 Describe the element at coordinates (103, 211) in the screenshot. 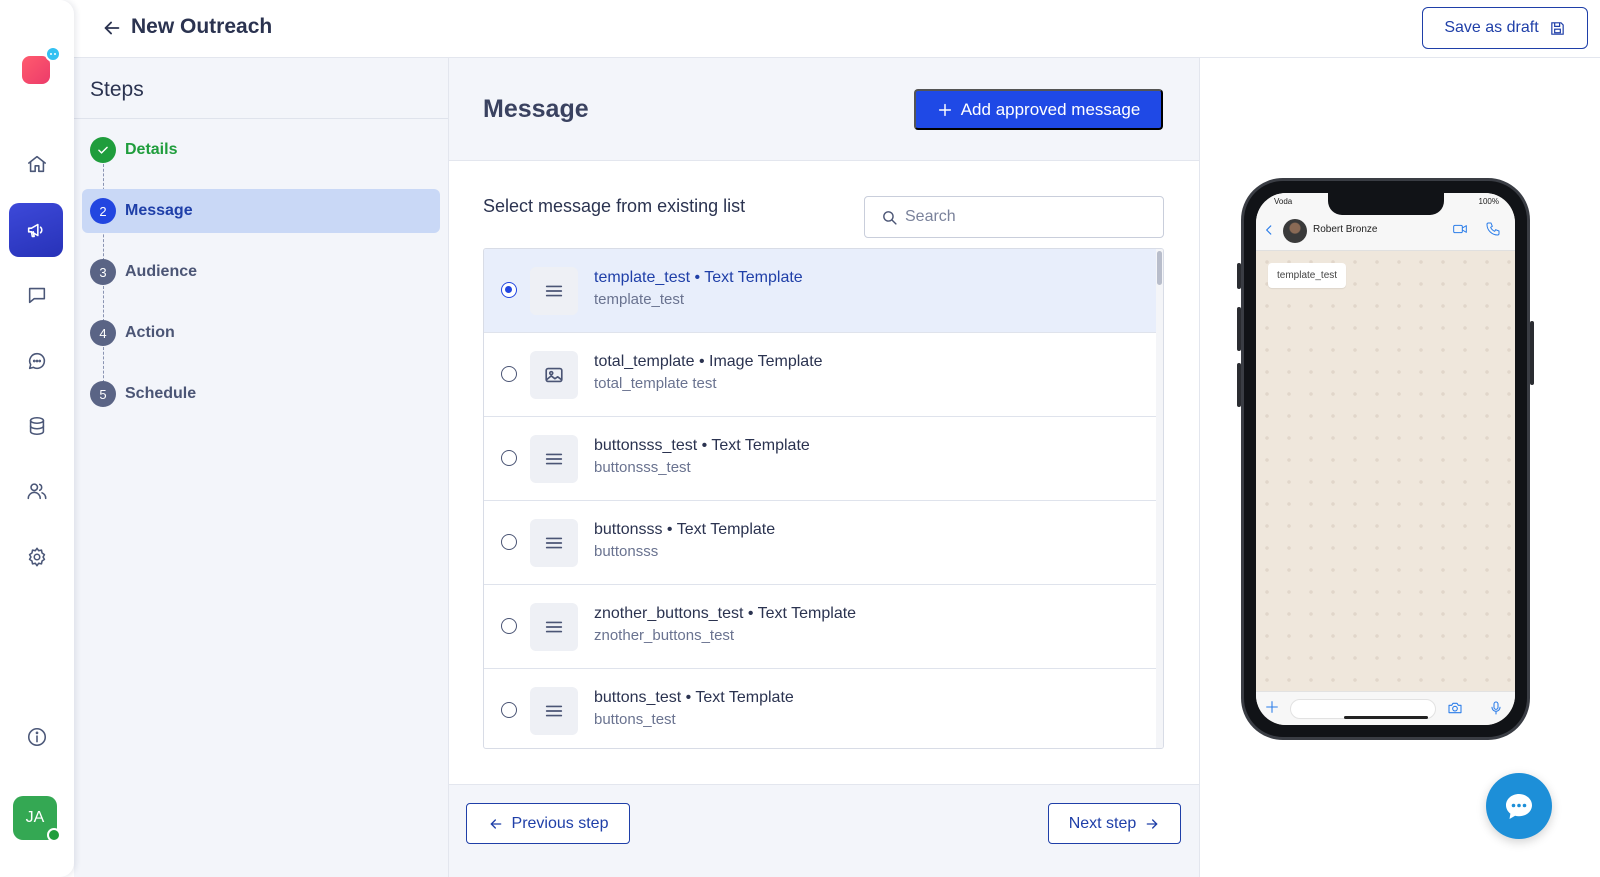

I see `step-number: 2` at that location.